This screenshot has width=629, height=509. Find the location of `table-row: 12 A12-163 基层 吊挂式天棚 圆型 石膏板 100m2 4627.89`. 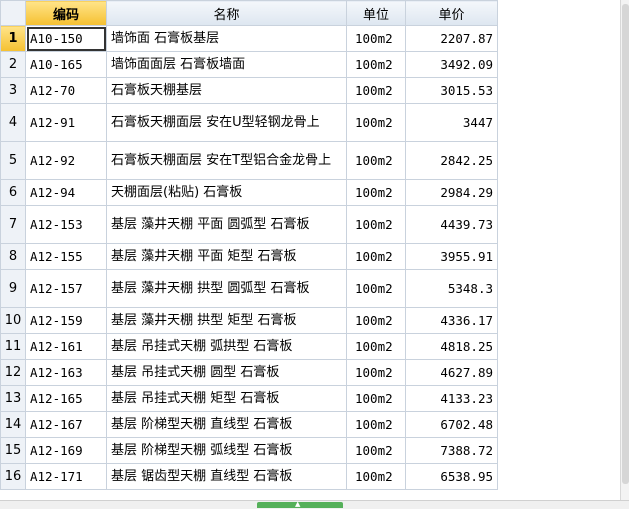

table-row: 12 A12-163 基层 吊挂式天棚 圆型 石膏板 100m2 4627.89 is located at coordinates (249, 372).